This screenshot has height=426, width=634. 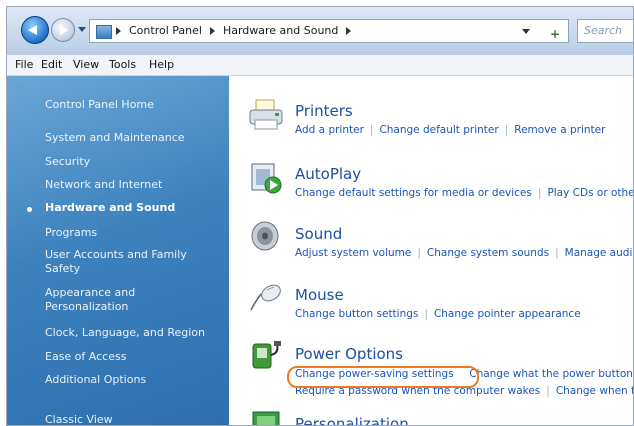 What do you see at coordinates (110, 207) in the screenshot?
I see `sidebar-item-hardware-and-sound: Hardware and Sound` at bounding box center [110, 207].